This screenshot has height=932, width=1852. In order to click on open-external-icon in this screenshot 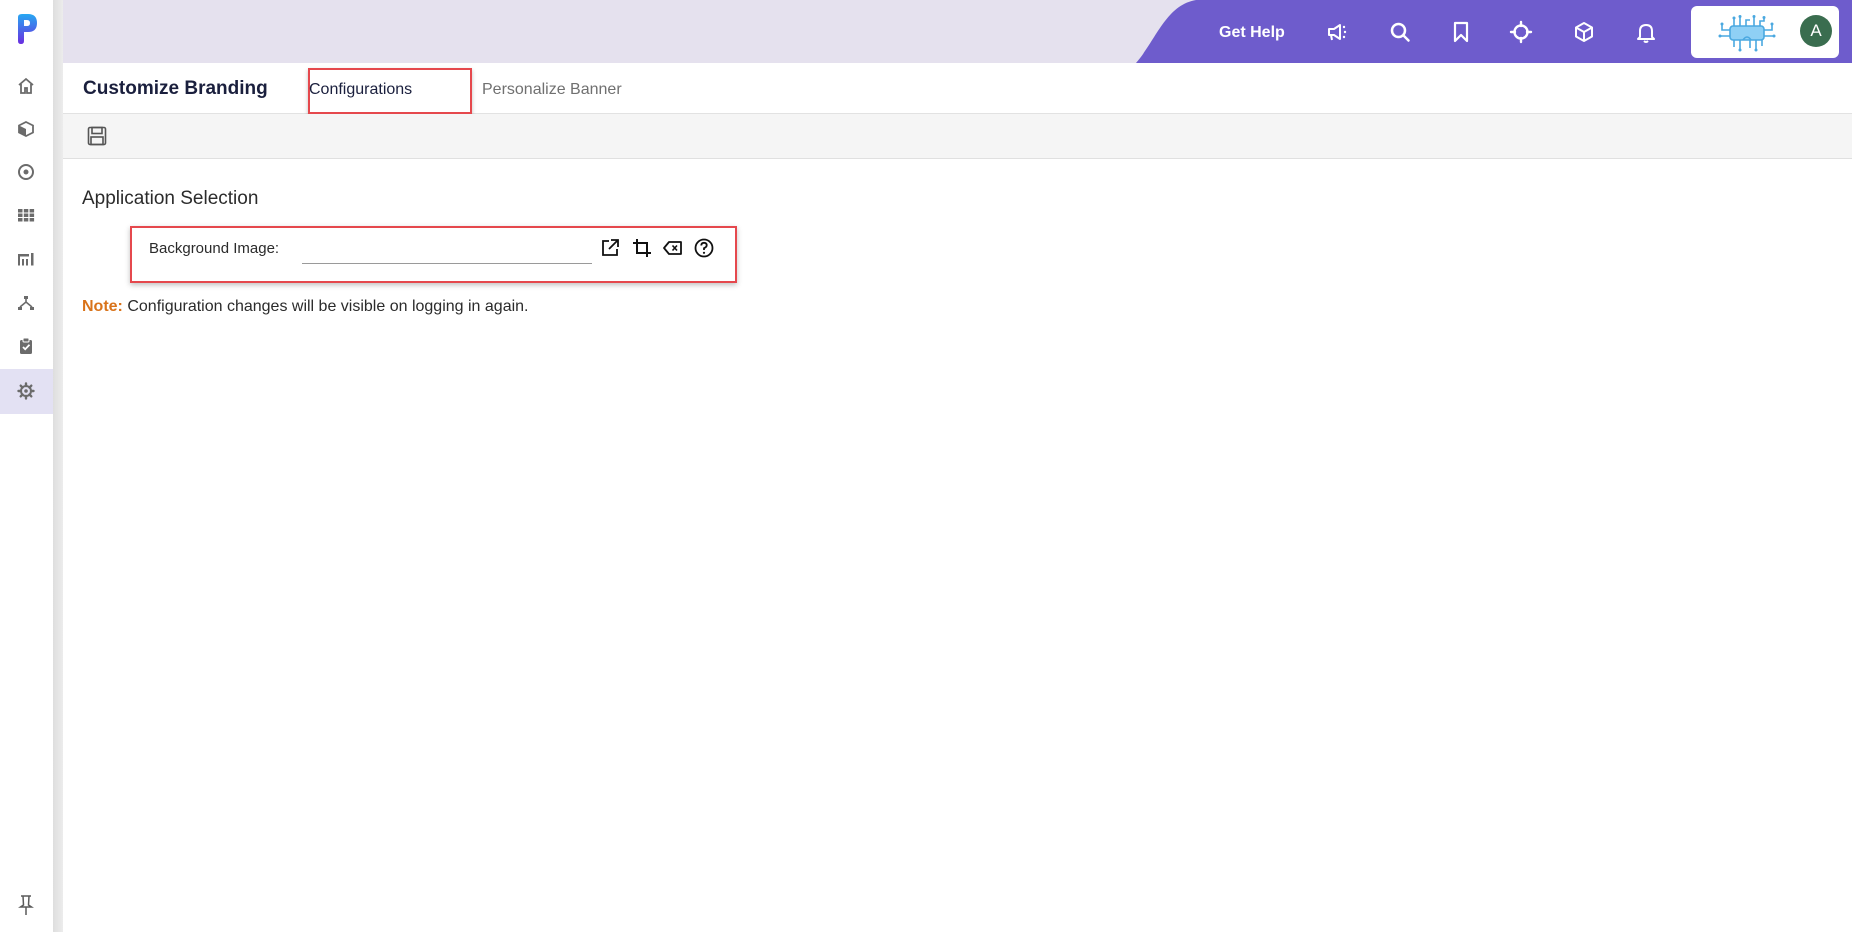, I will do `click(610, 247)`.